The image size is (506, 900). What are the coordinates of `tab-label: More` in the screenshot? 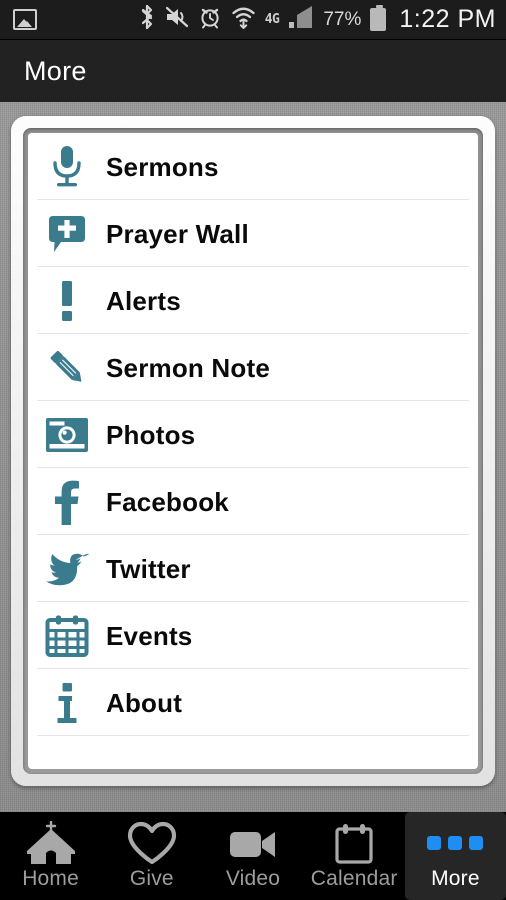 It's located at (455, 878).